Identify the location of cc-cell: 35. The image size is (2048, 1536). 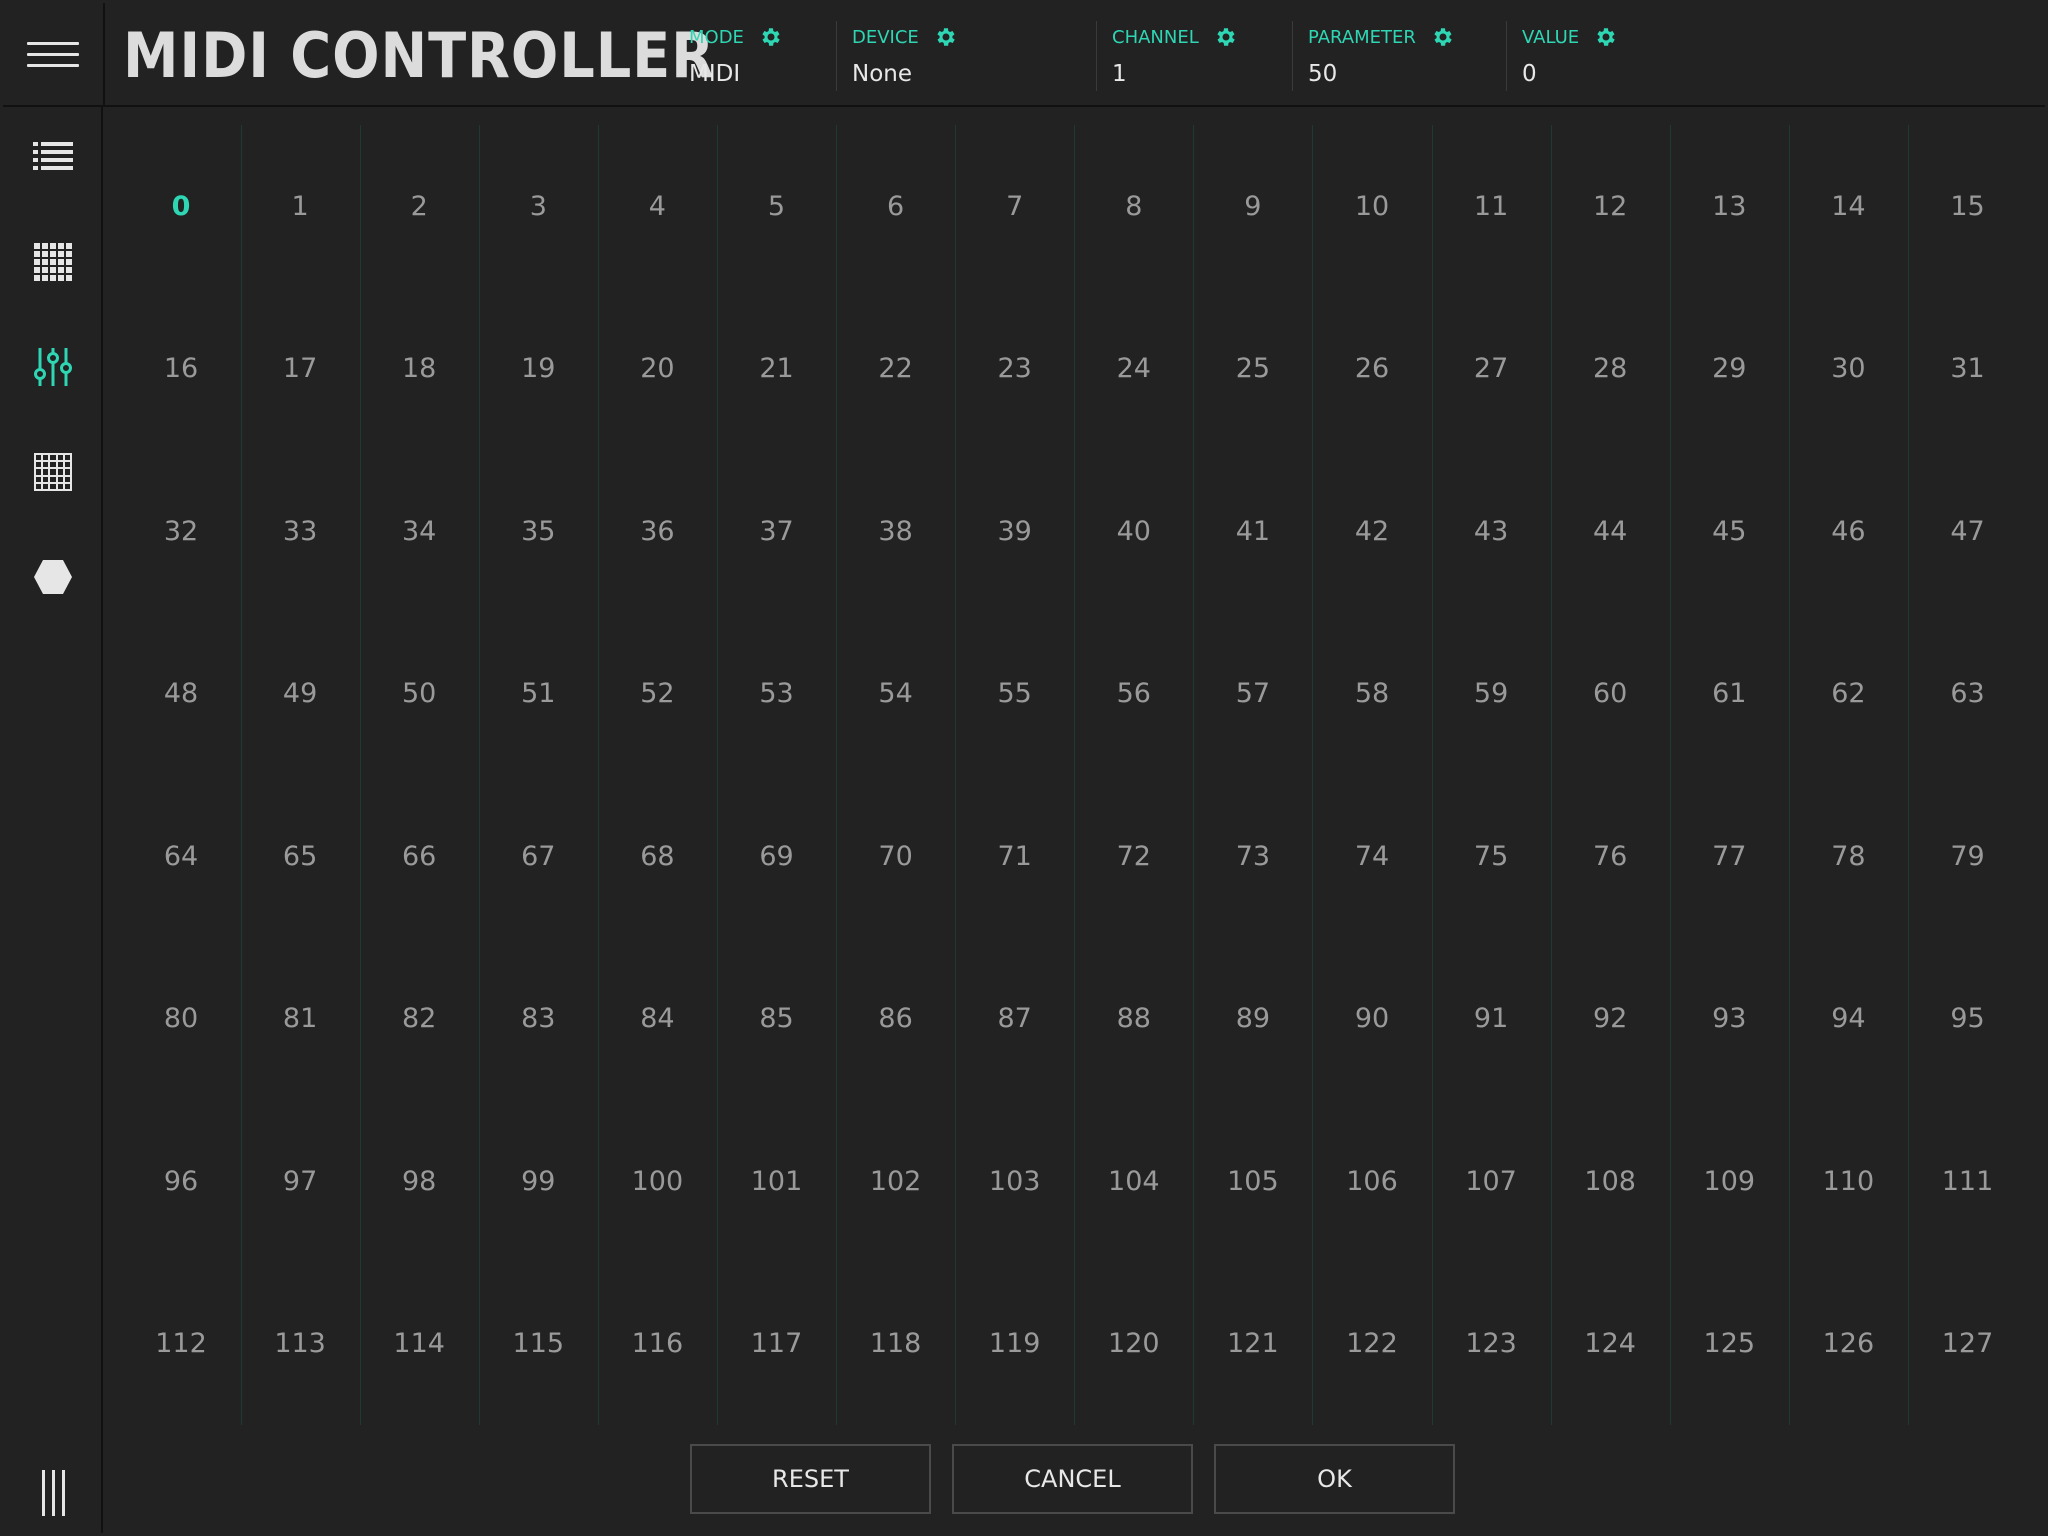
(538, 531).